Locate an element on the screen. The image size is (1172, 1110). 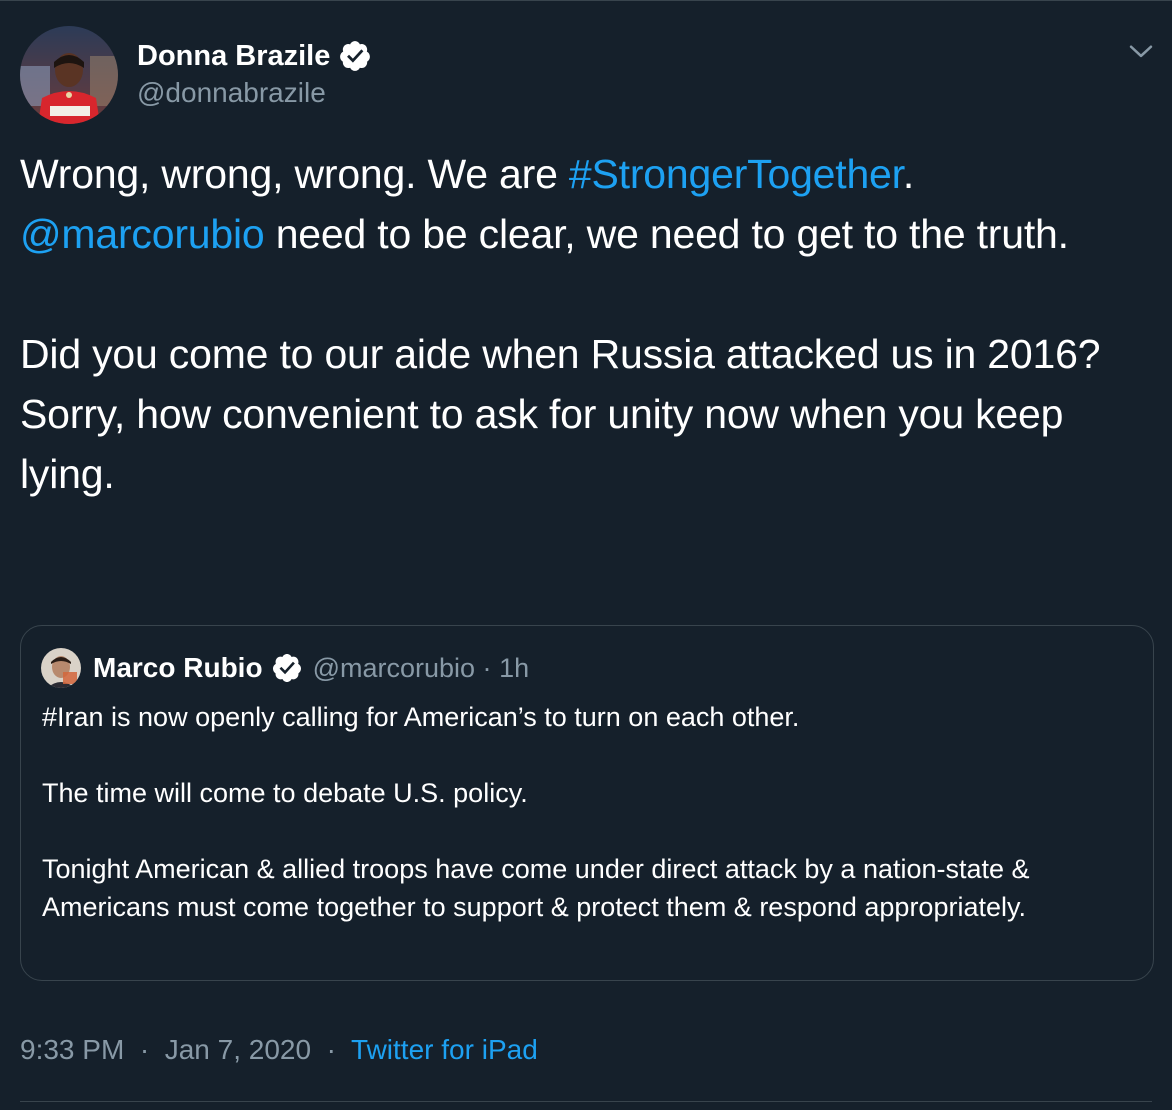
tweet-footer: 9:33 PM · Jan 7, 2020 · Twitter for iPad is located at coordinates (279, 1050).